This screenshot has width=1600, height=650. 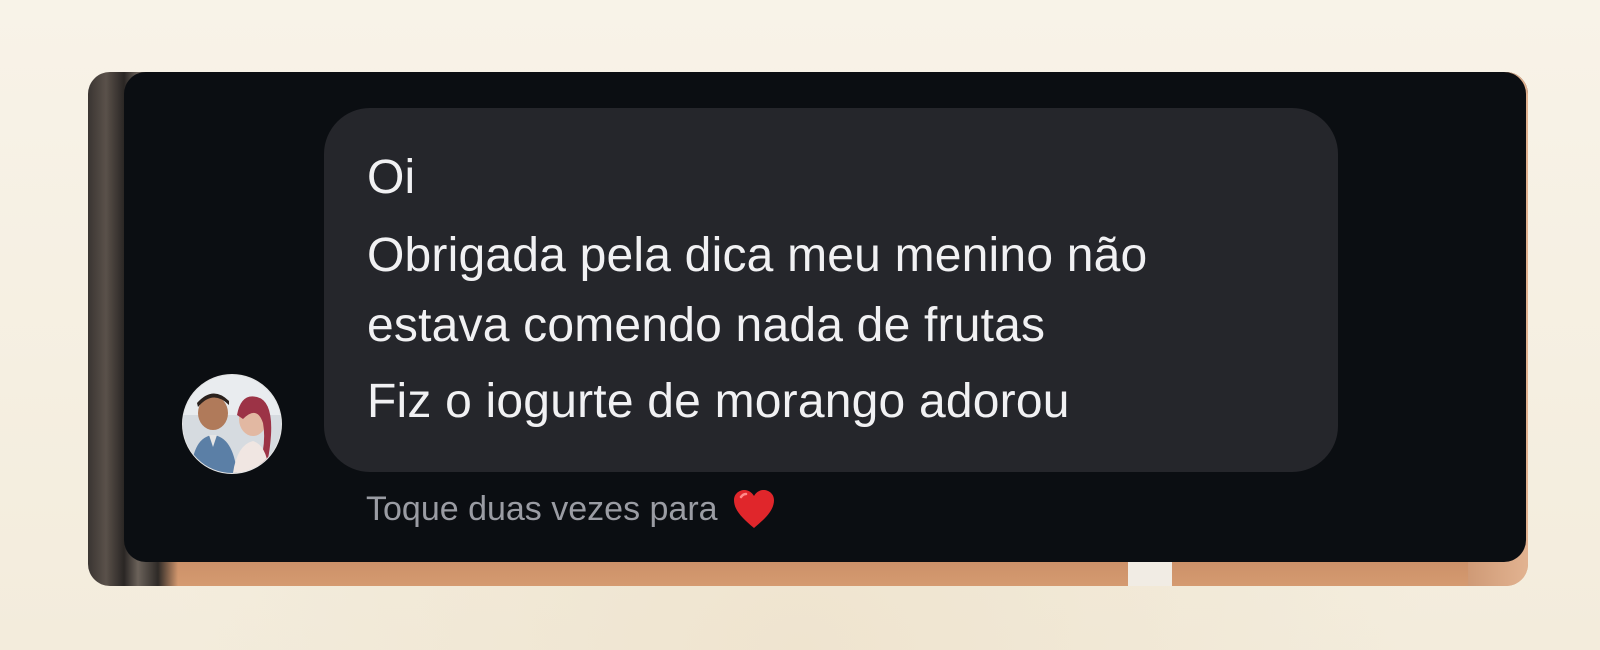 What do you see at coordinates (718, 401) in the screenshot?
I see `message-line: Fiz o iogurte de morango adorou` at bounding box center [718, 401].